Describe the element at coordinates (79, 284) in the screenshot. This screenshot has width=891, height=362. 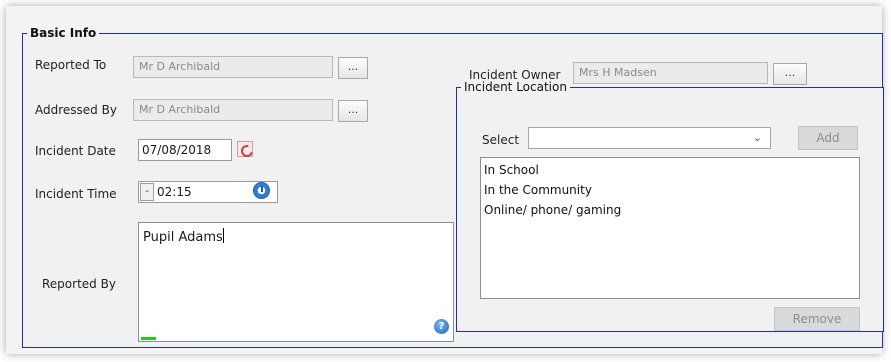
I see `reported-by-label: Reported By` at that location.